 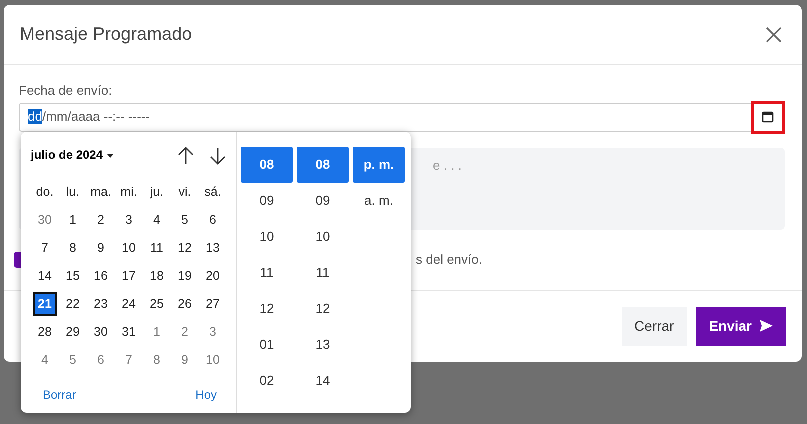 What do you see at coordinates (157, 192) in the screenshot?
I see `weekday-label: ju.` at bounding box center [157, 192].